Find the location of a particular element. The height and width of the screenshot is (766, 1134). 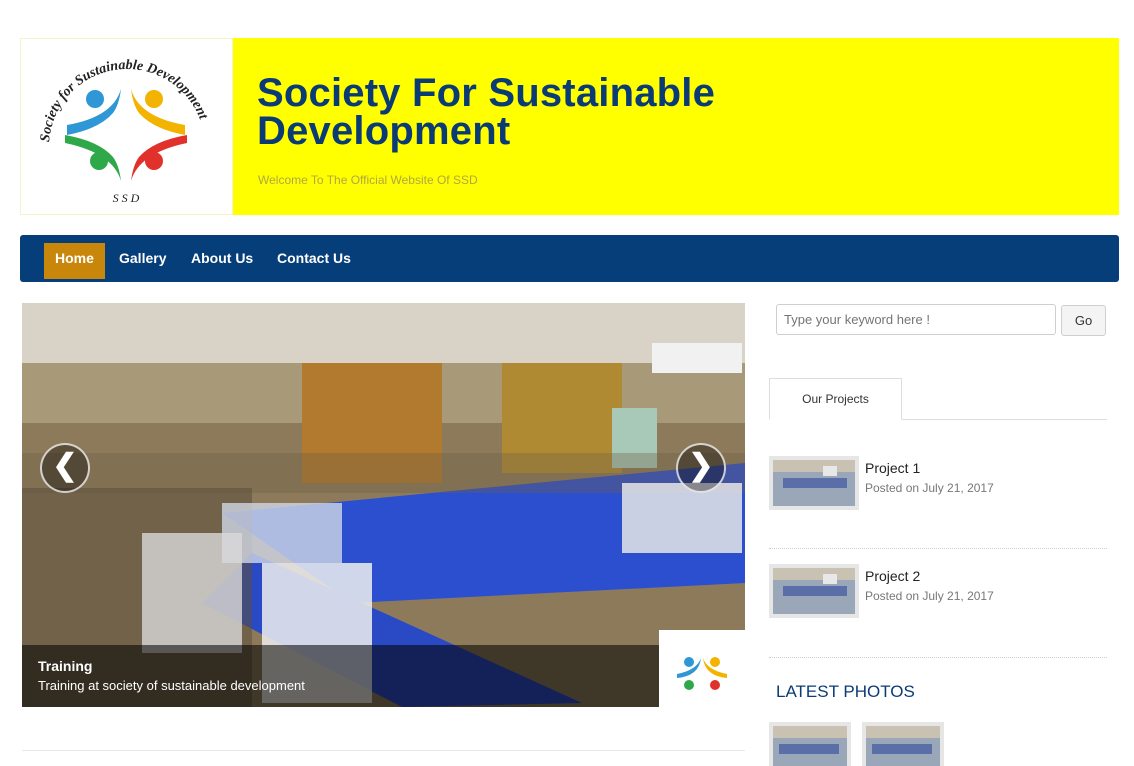

slider-next-button: ❯ is located at coordinates (701, 468).